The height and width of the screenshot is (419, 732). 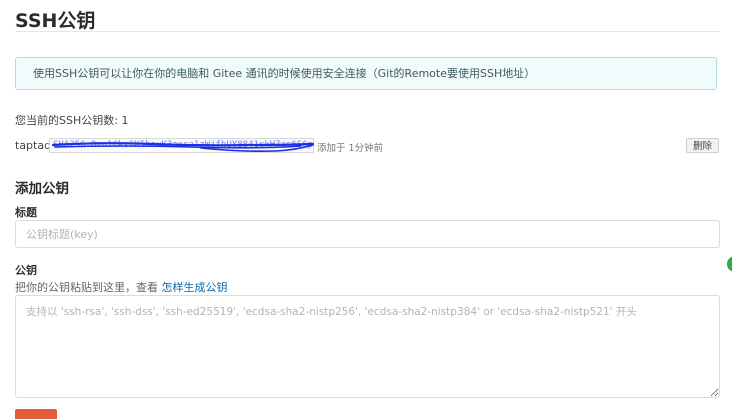 What do you see at coordinates (183, 147) in the screenshot?
I see `redaction-scribble` at bounding box center [183, 147].